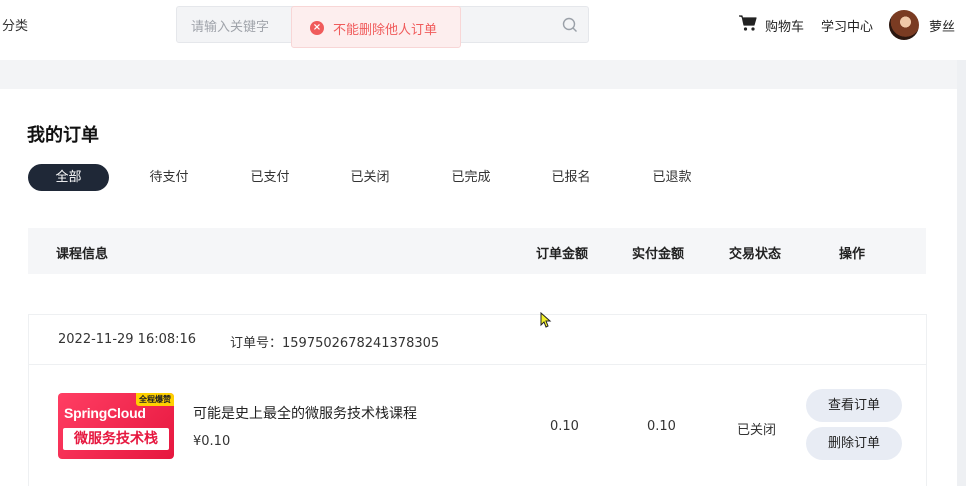  What do you see at coordinates (385, 30) in the screenshot?
I see `toast-message: 不能删除他人订单` at bounding box center [385, 30].